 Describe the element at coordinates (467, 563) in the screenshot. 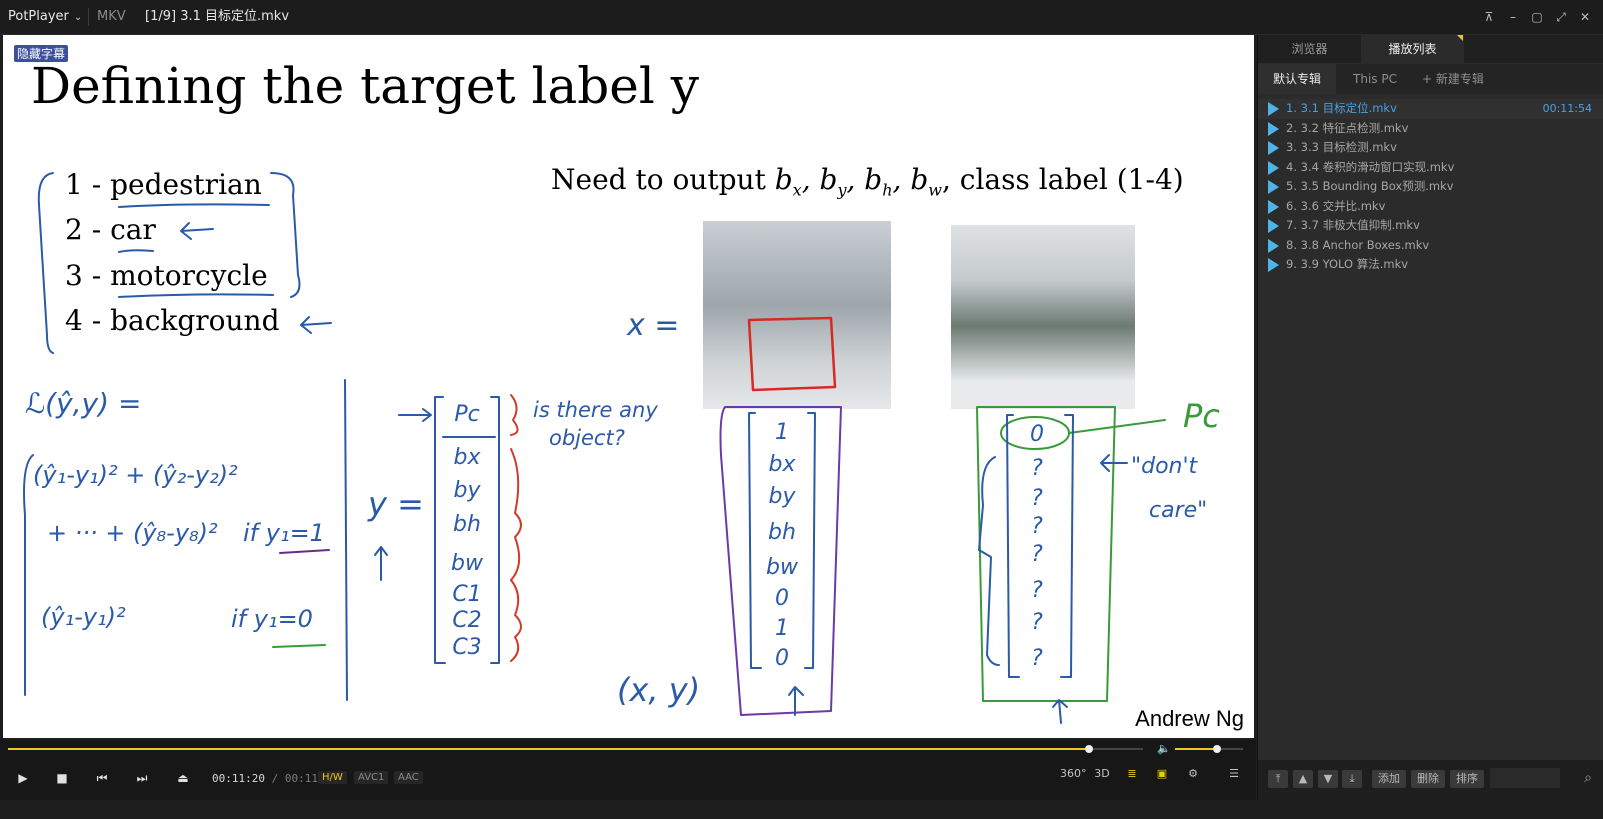

I see `y-vec-label: bw` at that location.